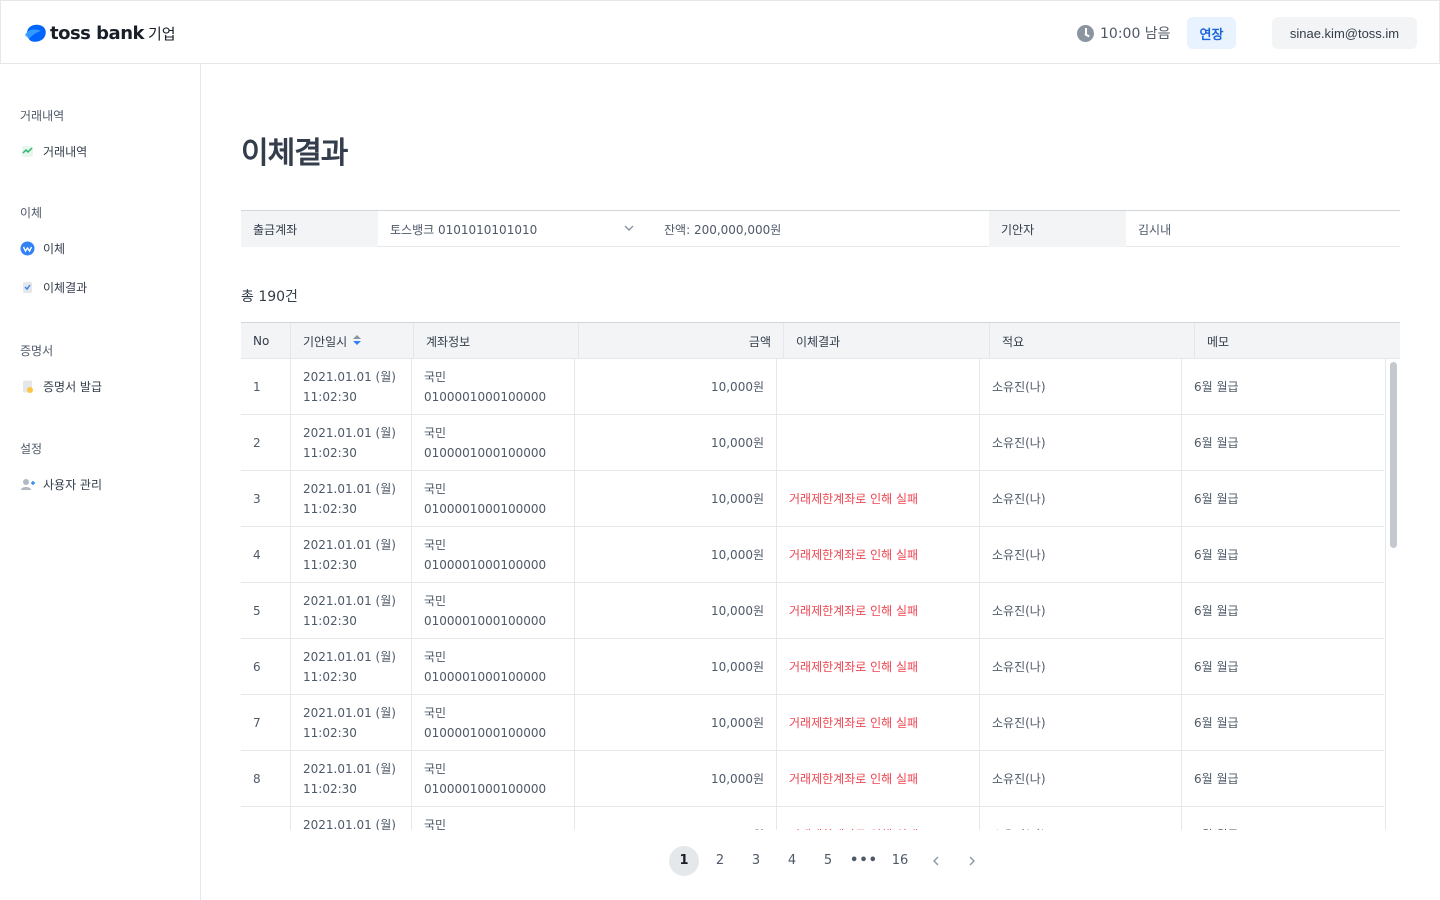  Describe the element at coordinates (900, 861) in the screenshot. I see `page-button: 16` at that location.